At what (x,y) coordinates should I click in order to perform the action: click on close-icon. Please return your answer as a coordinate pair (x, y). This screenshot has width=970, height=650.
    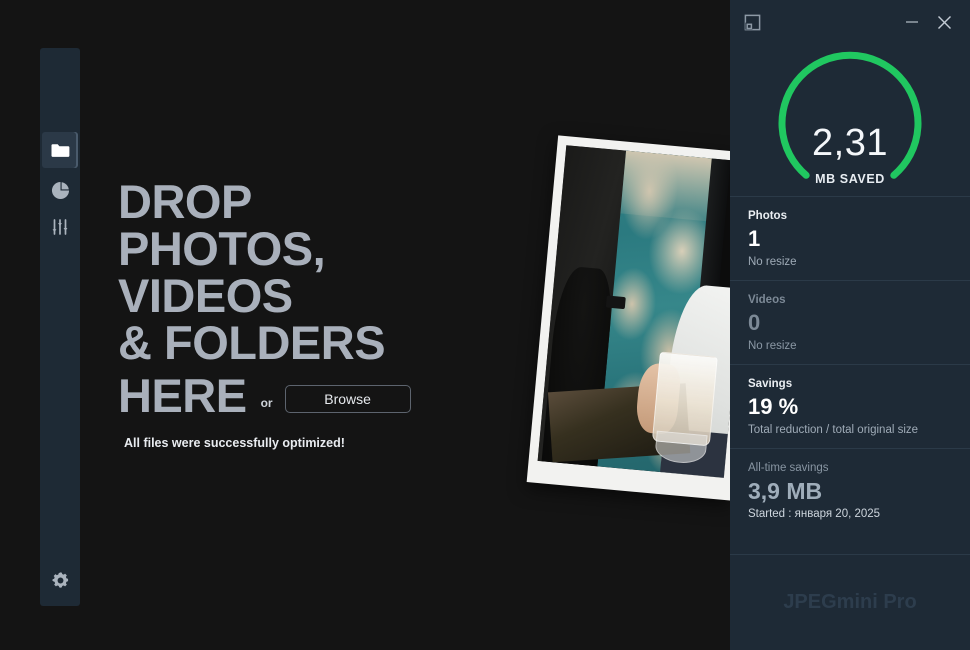
    Looking at the image, I should click on (944, 22).